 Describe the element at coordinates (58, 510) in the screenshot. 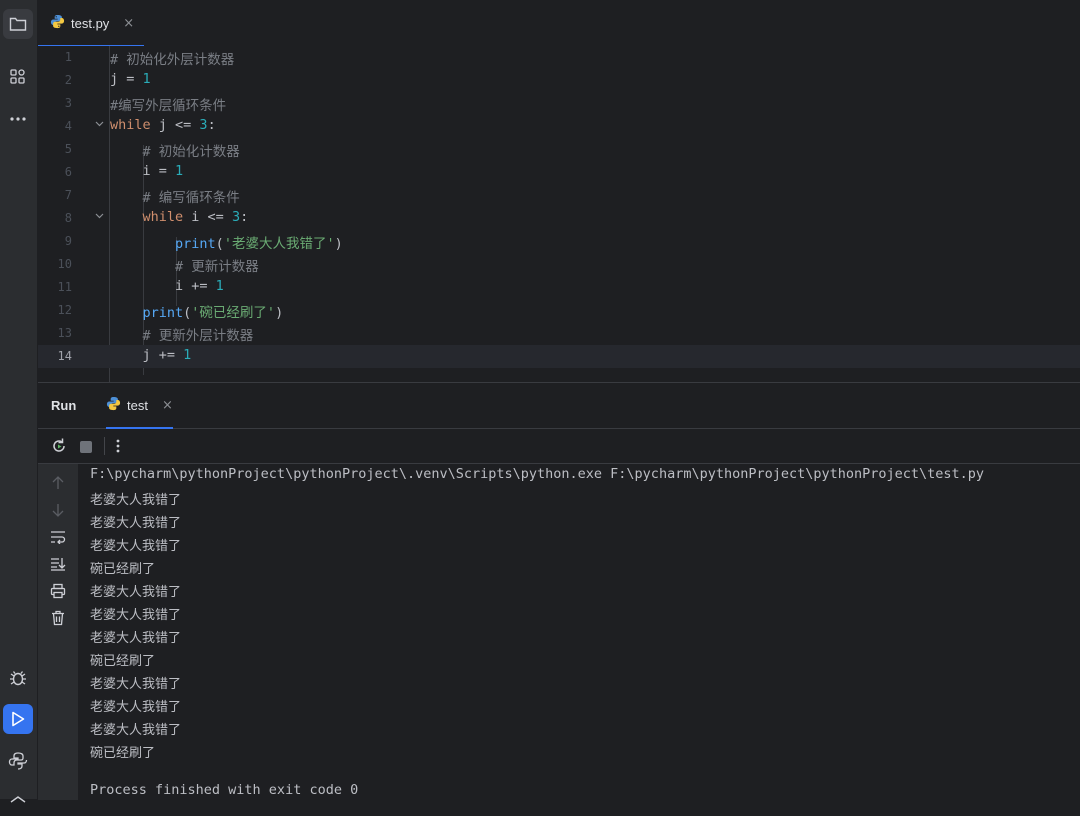

I see `scroll-down-icon` at that location.